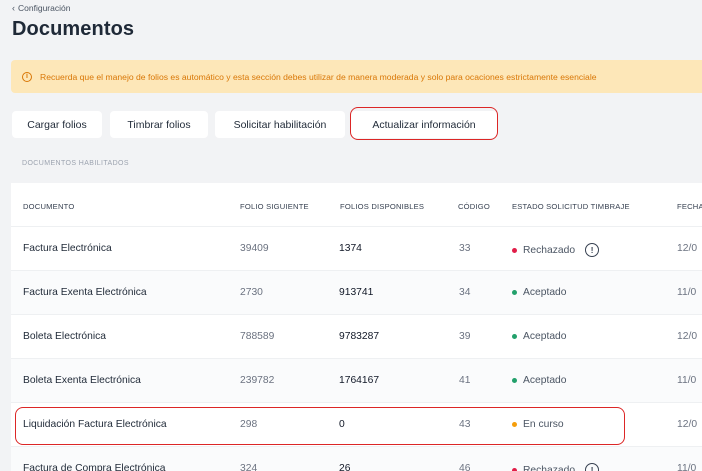 The height and width of the screenshot is (471, 702). Describe the element at coordinates (342, 424) in the screenshot. I see `cell-folios-disponibles: 0` at that location.